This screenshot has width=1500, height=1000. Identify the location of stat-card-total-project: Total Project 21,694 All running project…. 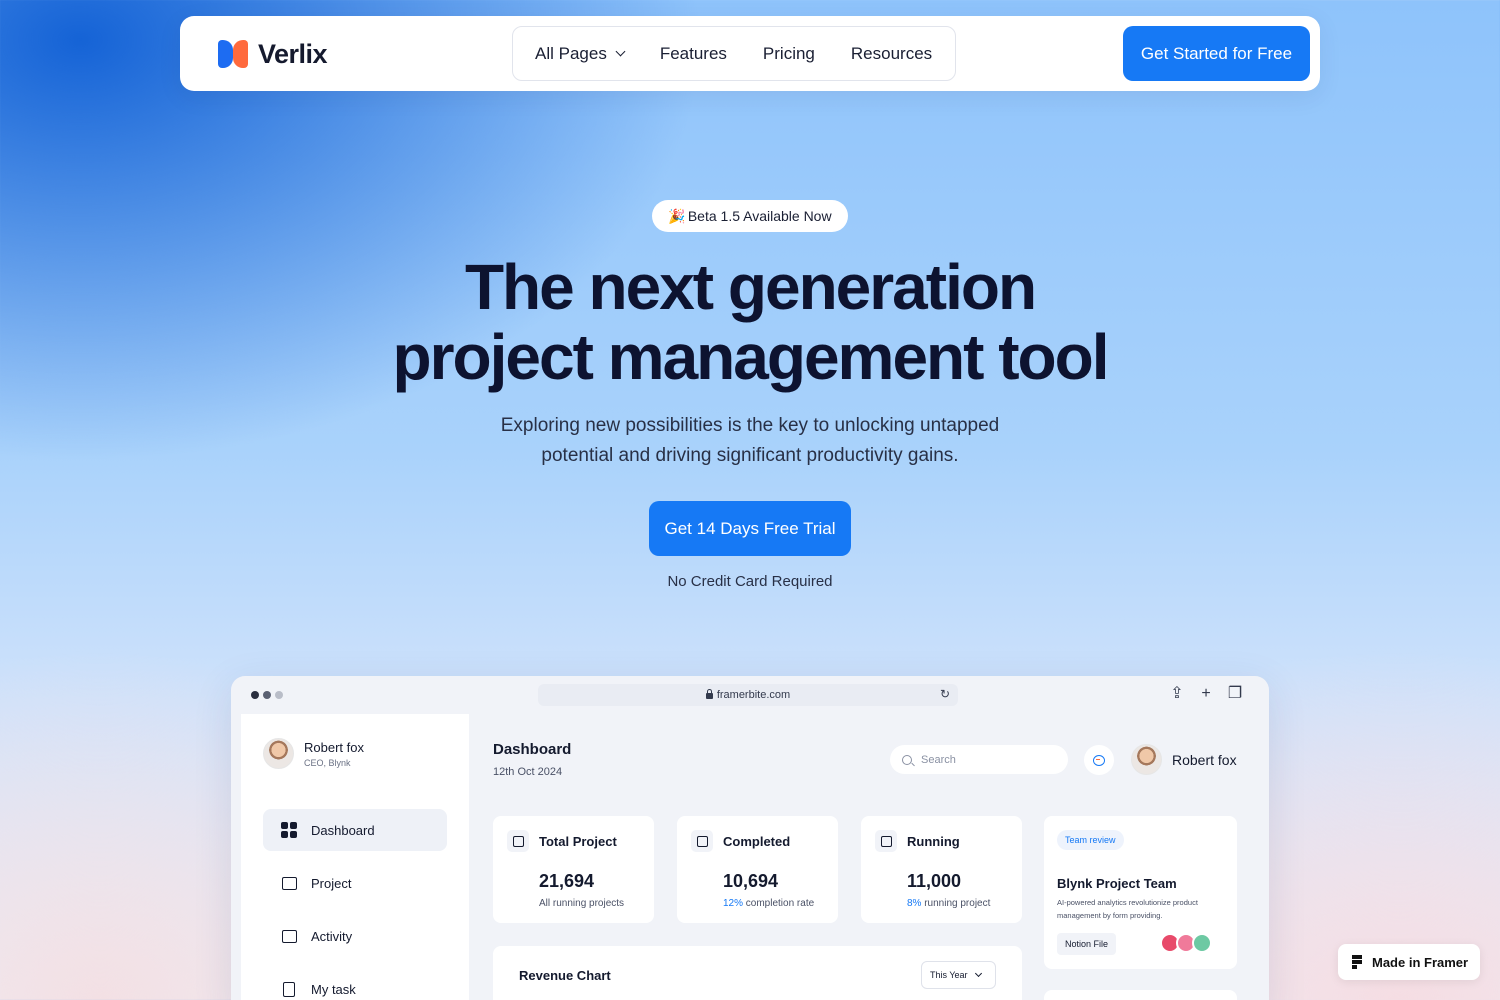
(573, 869).